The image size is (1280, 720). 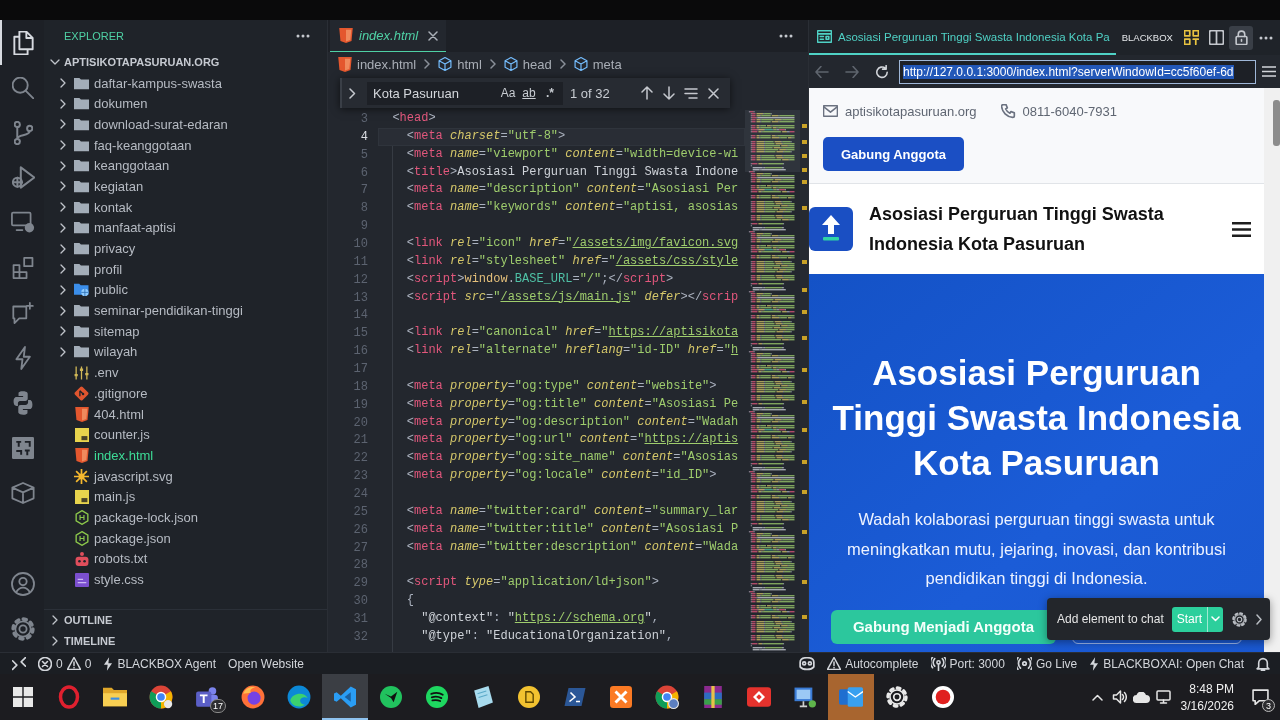 What do you see at coordinates (1047, 663) in the screenshot?
I see `go-live-button: Go Live` at bounding box center [1047, 663].